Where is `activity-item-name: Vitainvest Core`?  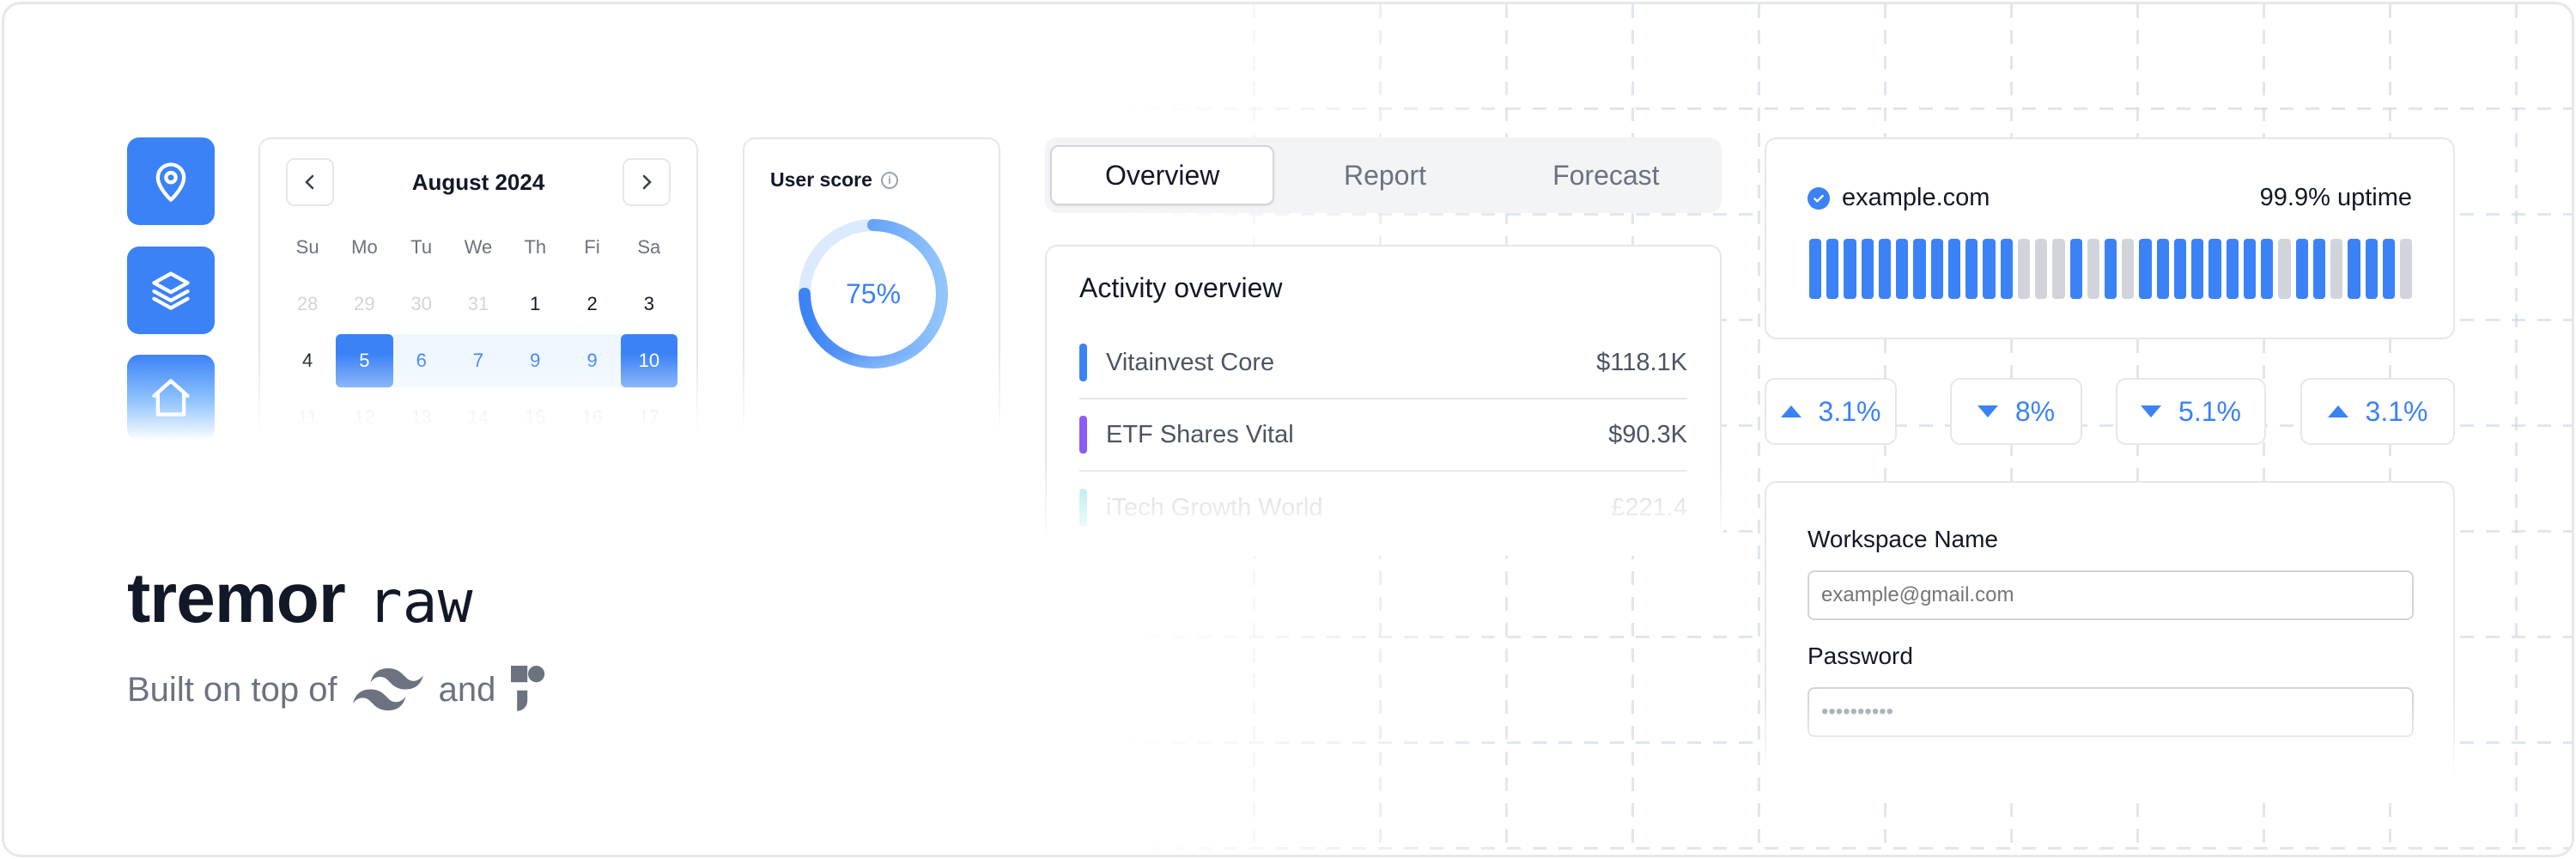 activity-item-name: Vitainvest Core is located at coordinates (1191, 362).